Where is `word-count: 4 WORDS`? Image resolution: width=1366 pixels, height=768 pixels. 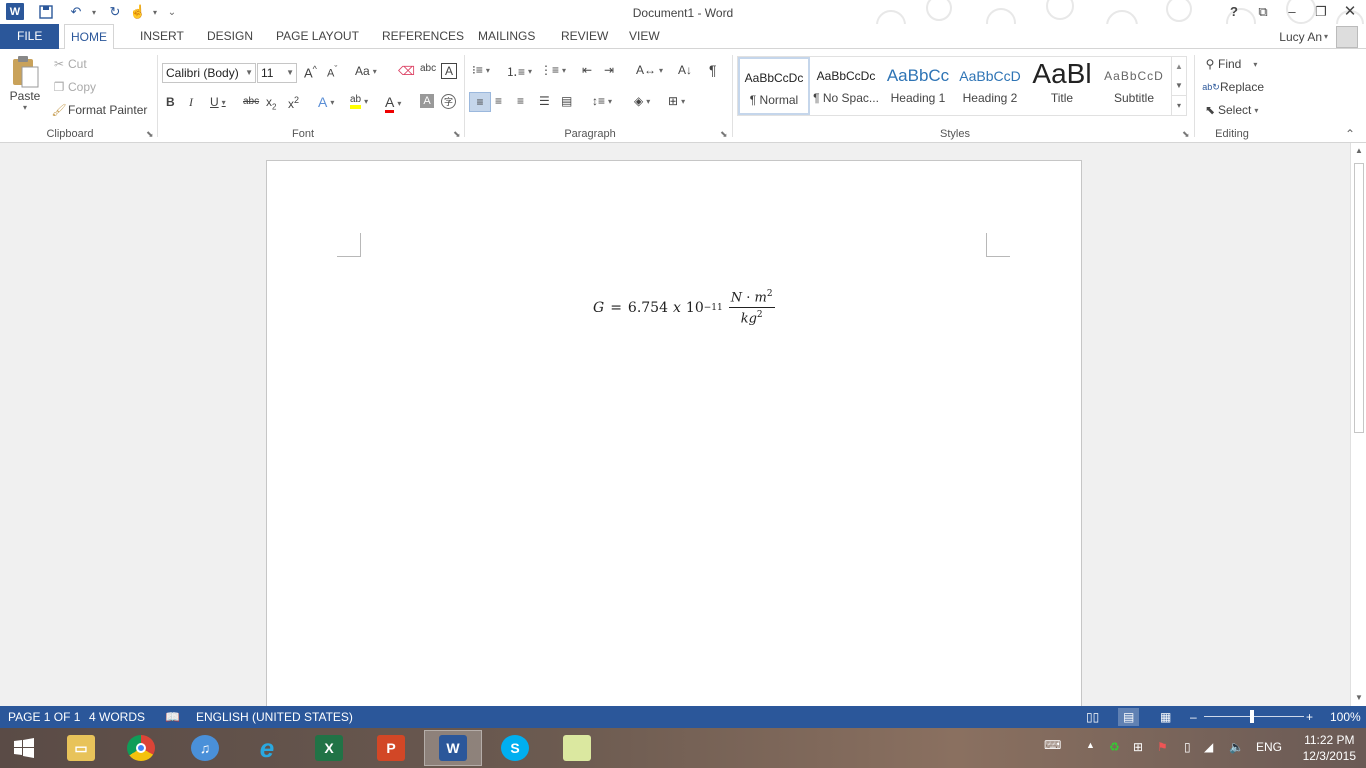
word-count: 4 WORDS is located at coordinates (117, 717).